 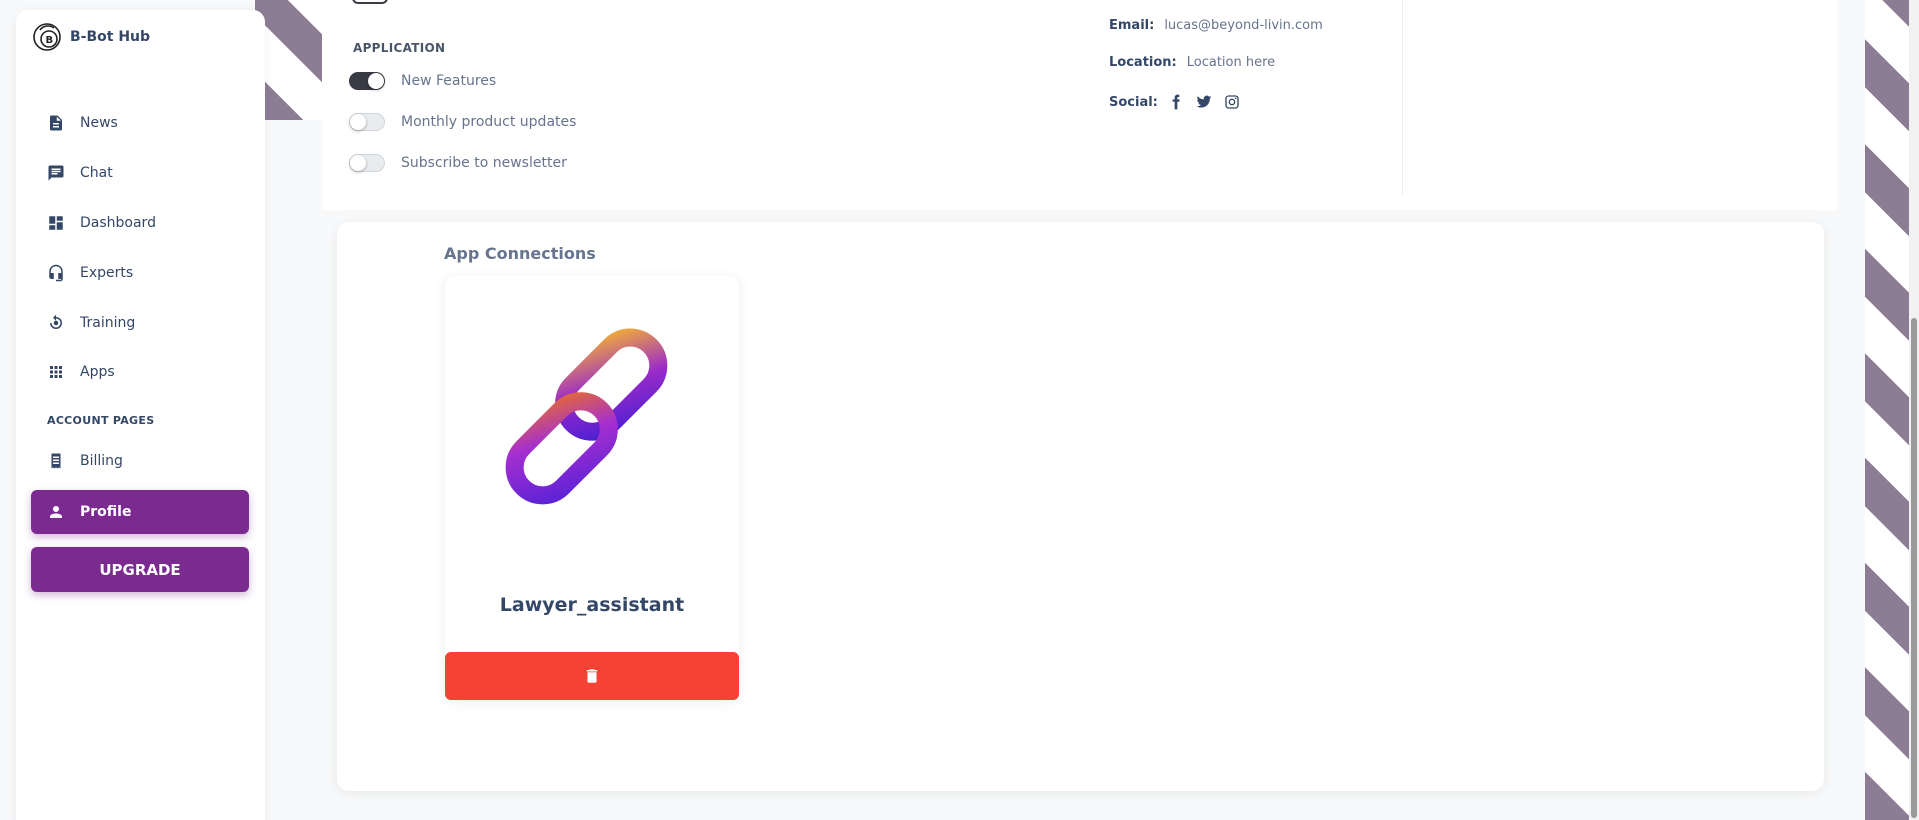 I want to click on twitter-icon, so click(x=1204, y=102).